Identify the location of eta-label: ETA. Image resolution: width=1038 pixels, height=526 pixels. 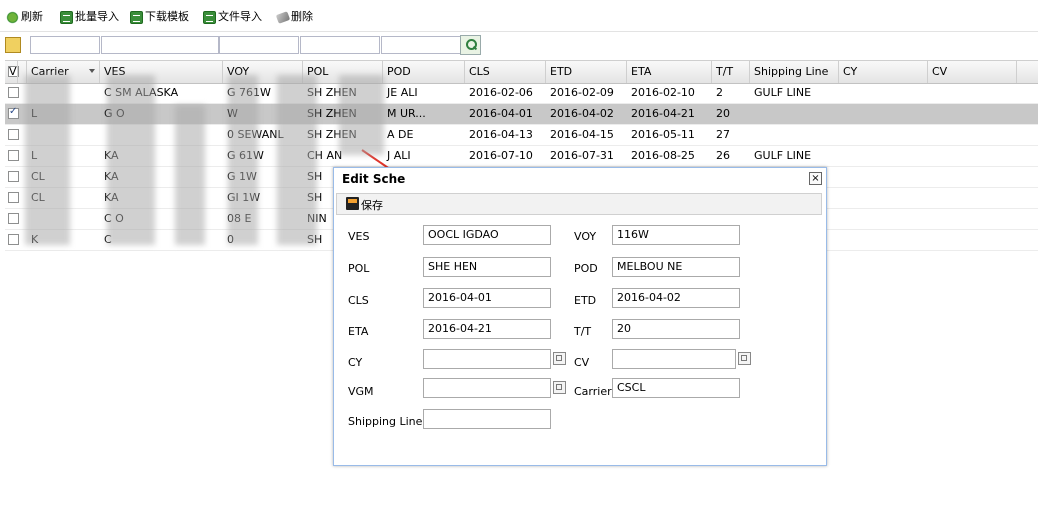
(358, 331).